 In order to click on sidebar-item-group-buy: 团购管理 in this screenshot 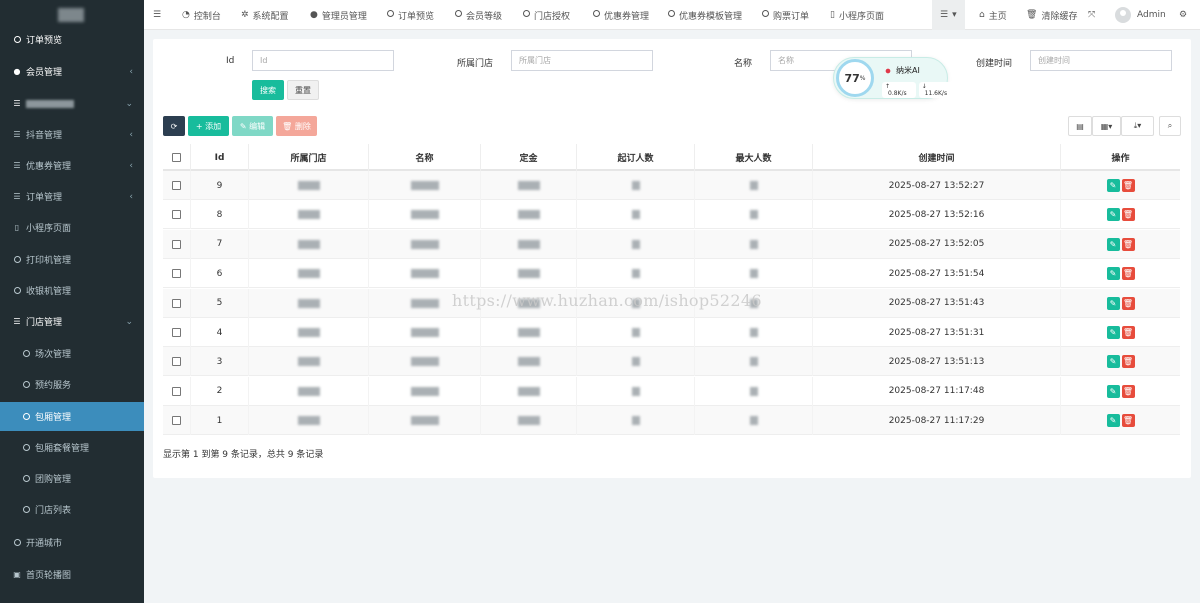, I will do `click(72, 478)`.